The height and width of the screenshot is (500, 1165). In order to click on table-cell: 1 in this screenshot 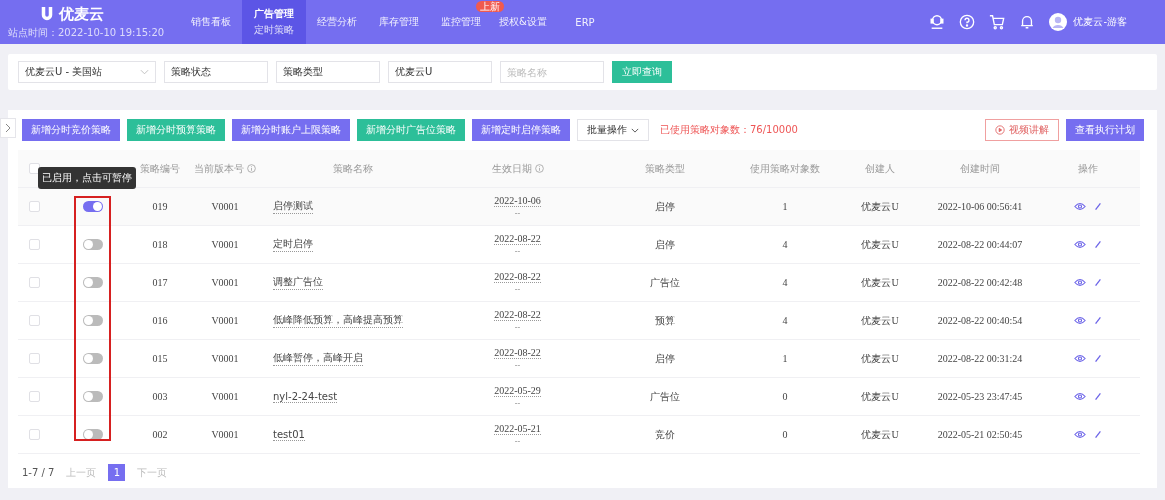, I will do `click(785, 206)`.